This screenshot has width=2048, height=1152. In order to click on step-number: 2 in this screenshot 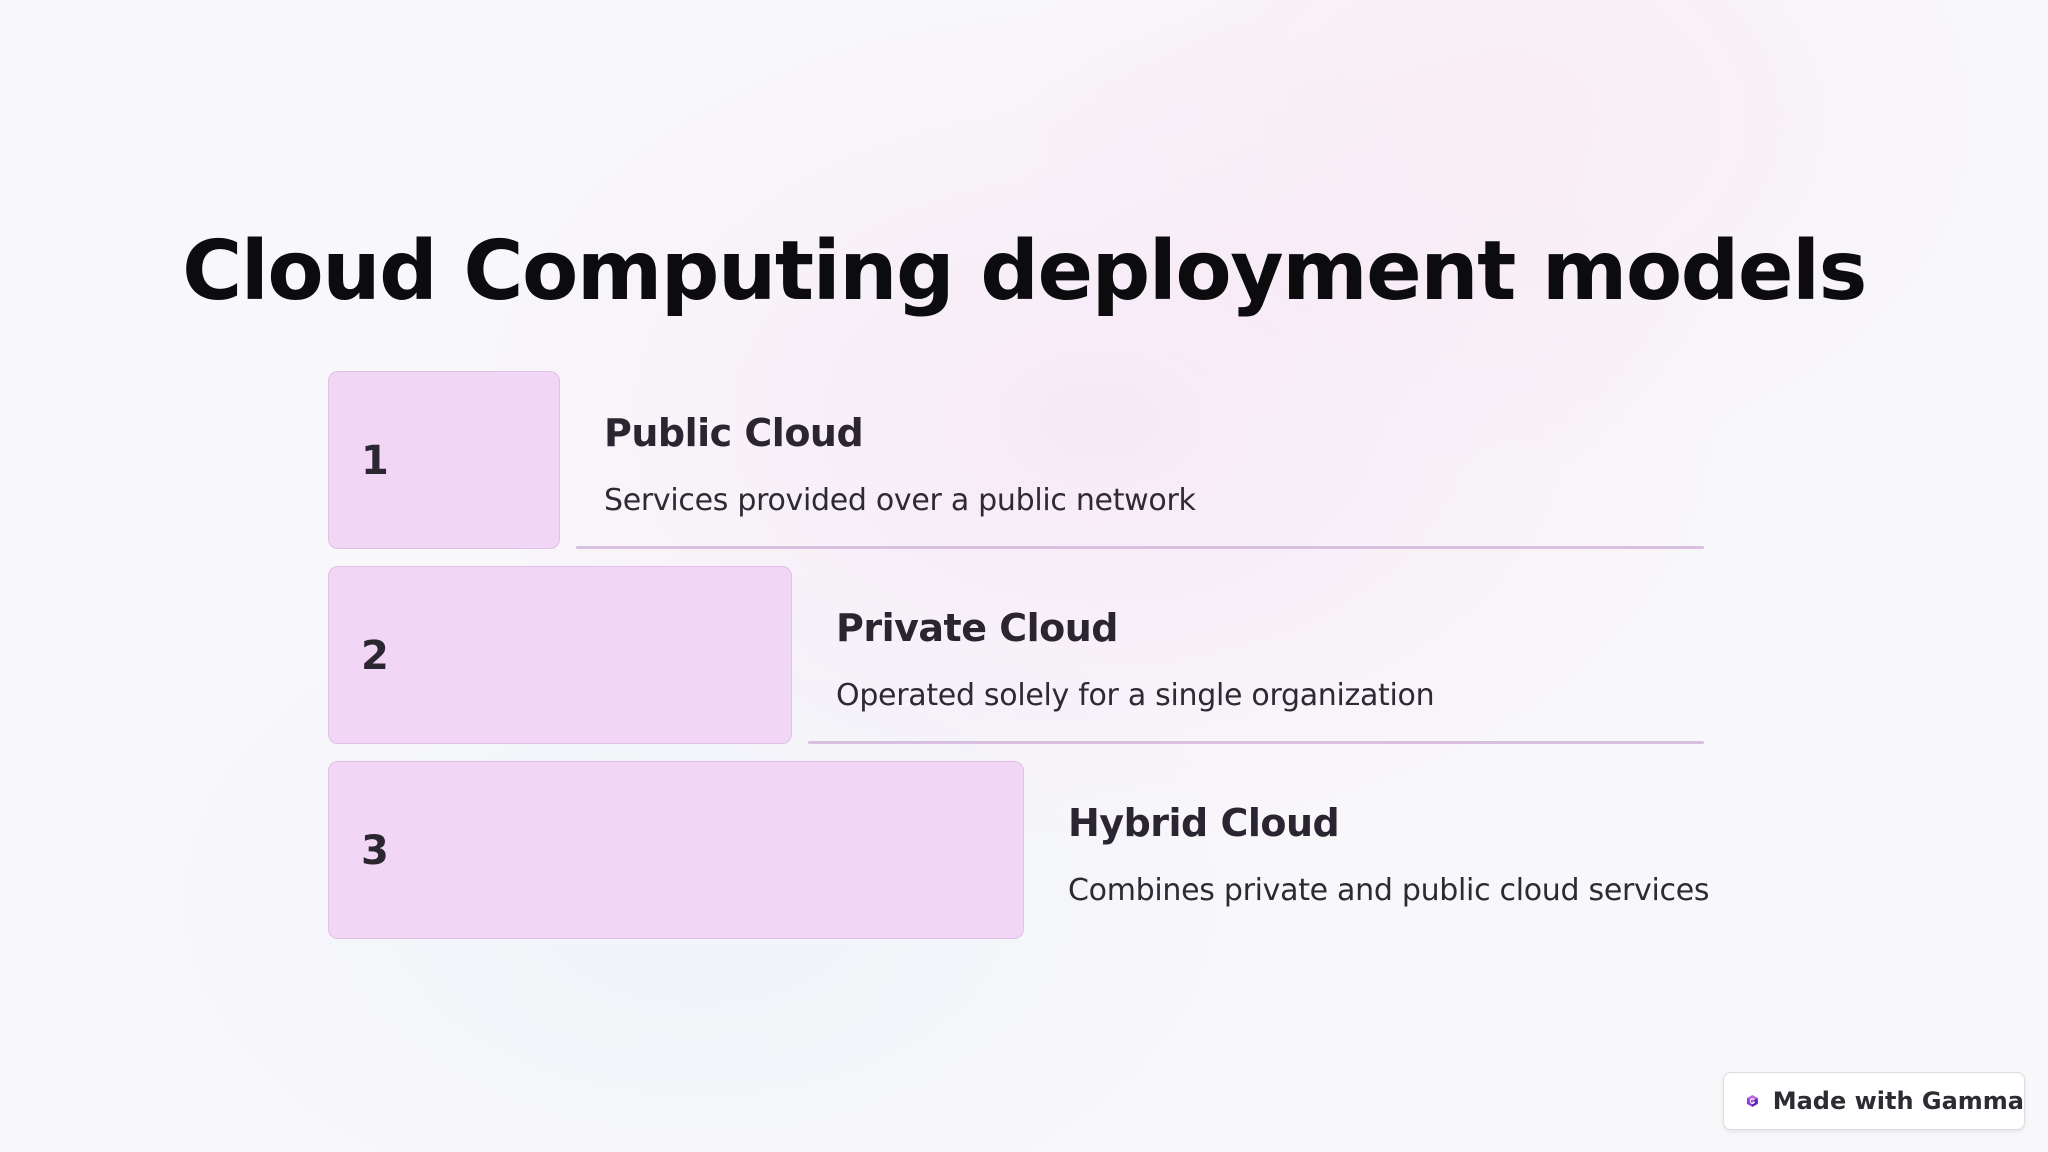, I will do `click(375, 656)`.